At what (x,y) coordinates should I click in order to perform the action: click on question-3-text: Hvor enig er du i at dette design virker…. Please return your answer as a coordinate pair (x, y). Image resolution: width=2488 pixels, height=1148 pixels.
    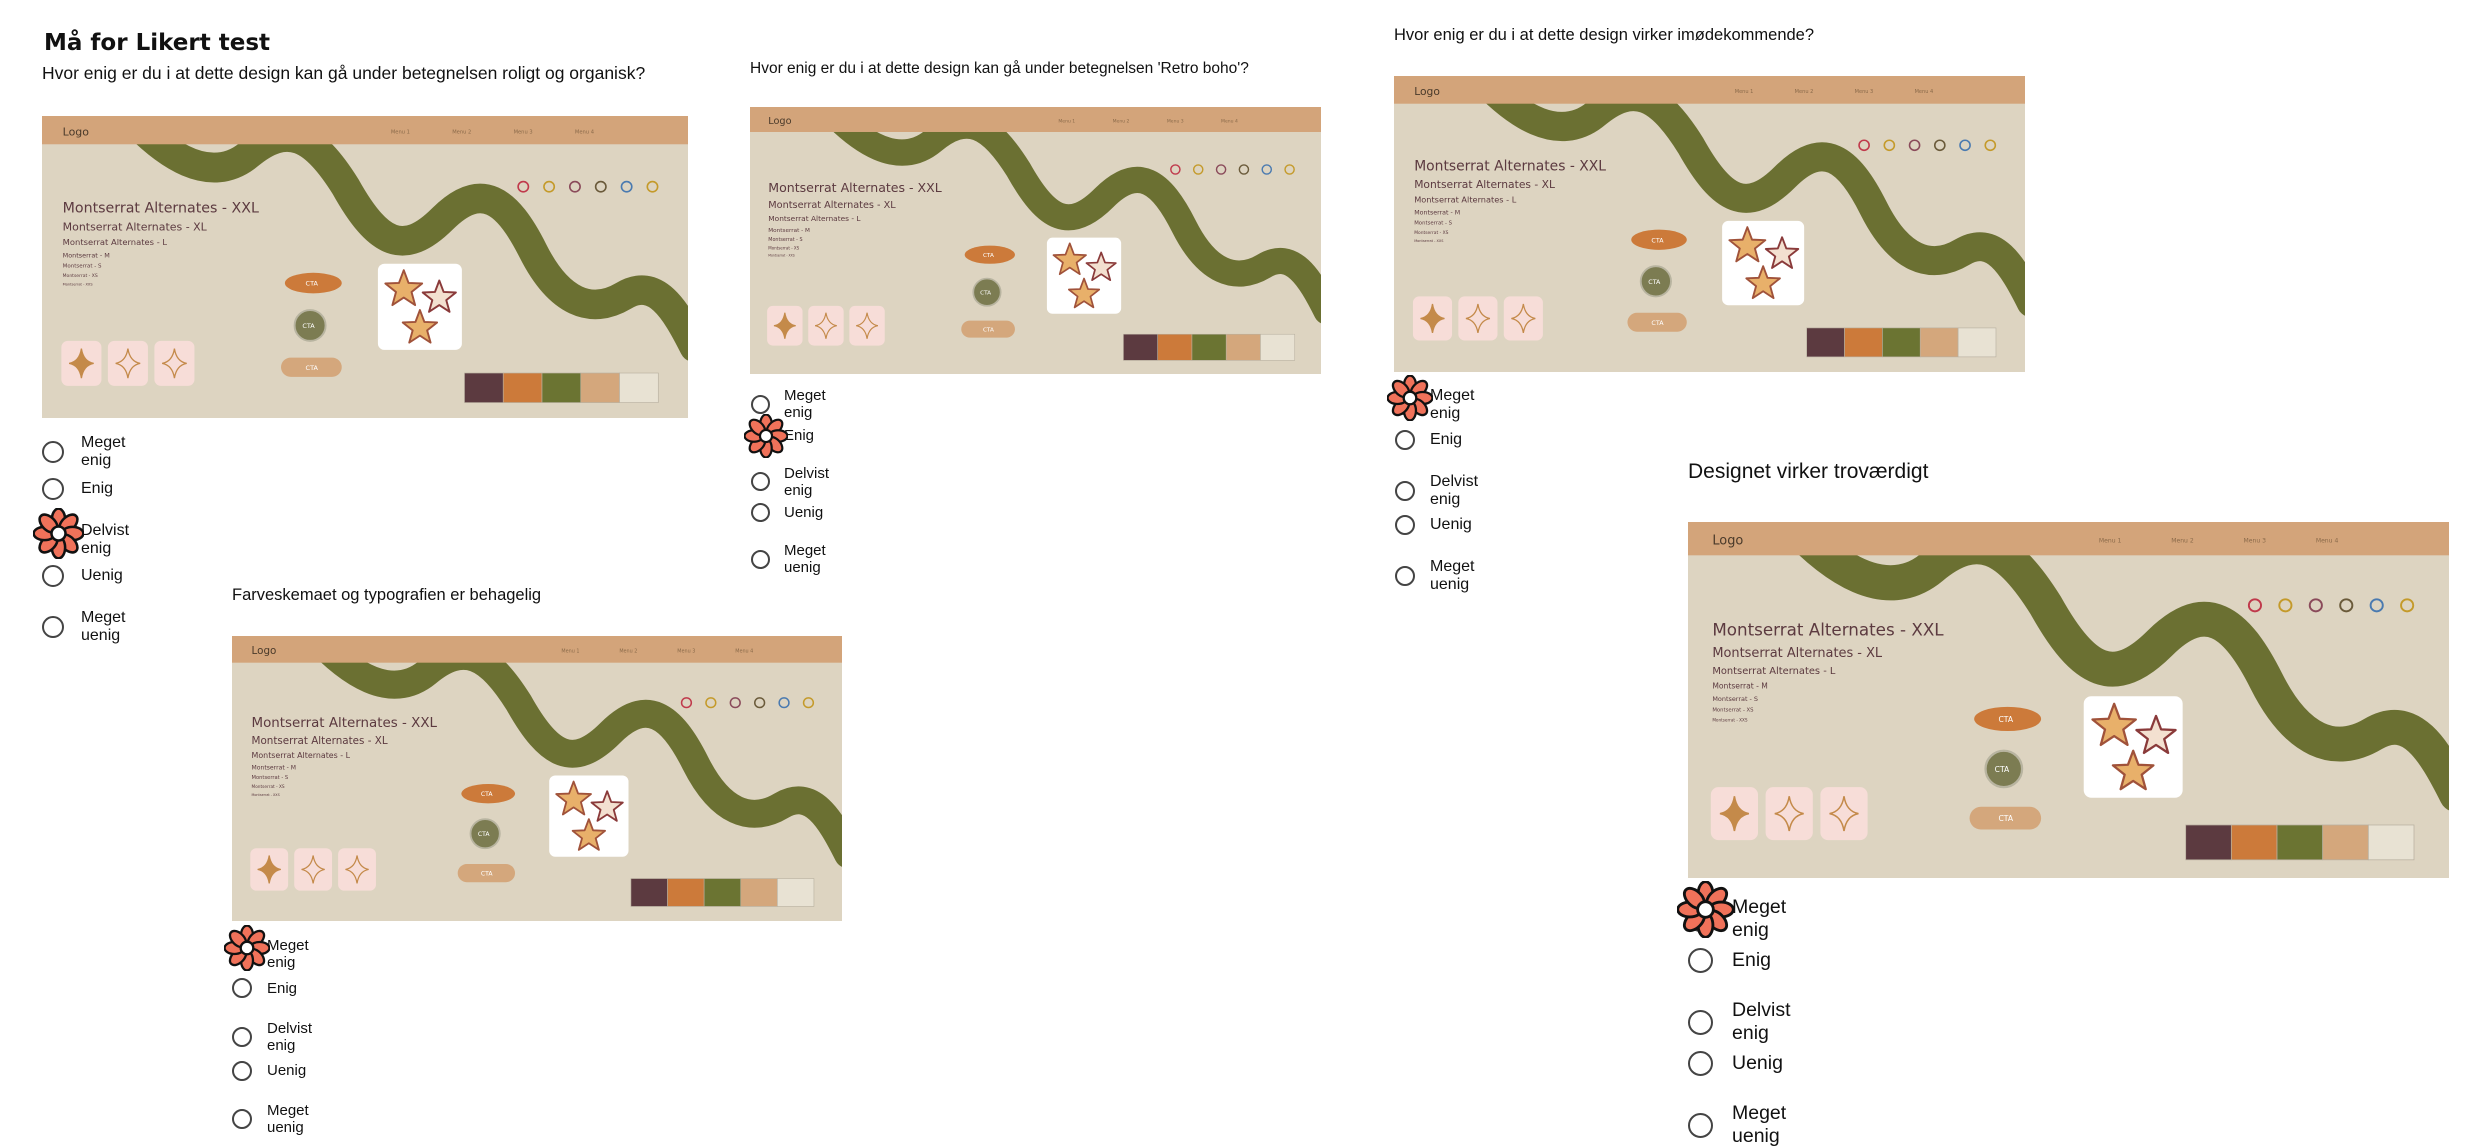
    Looking at the image, I should click on (1604, 35).